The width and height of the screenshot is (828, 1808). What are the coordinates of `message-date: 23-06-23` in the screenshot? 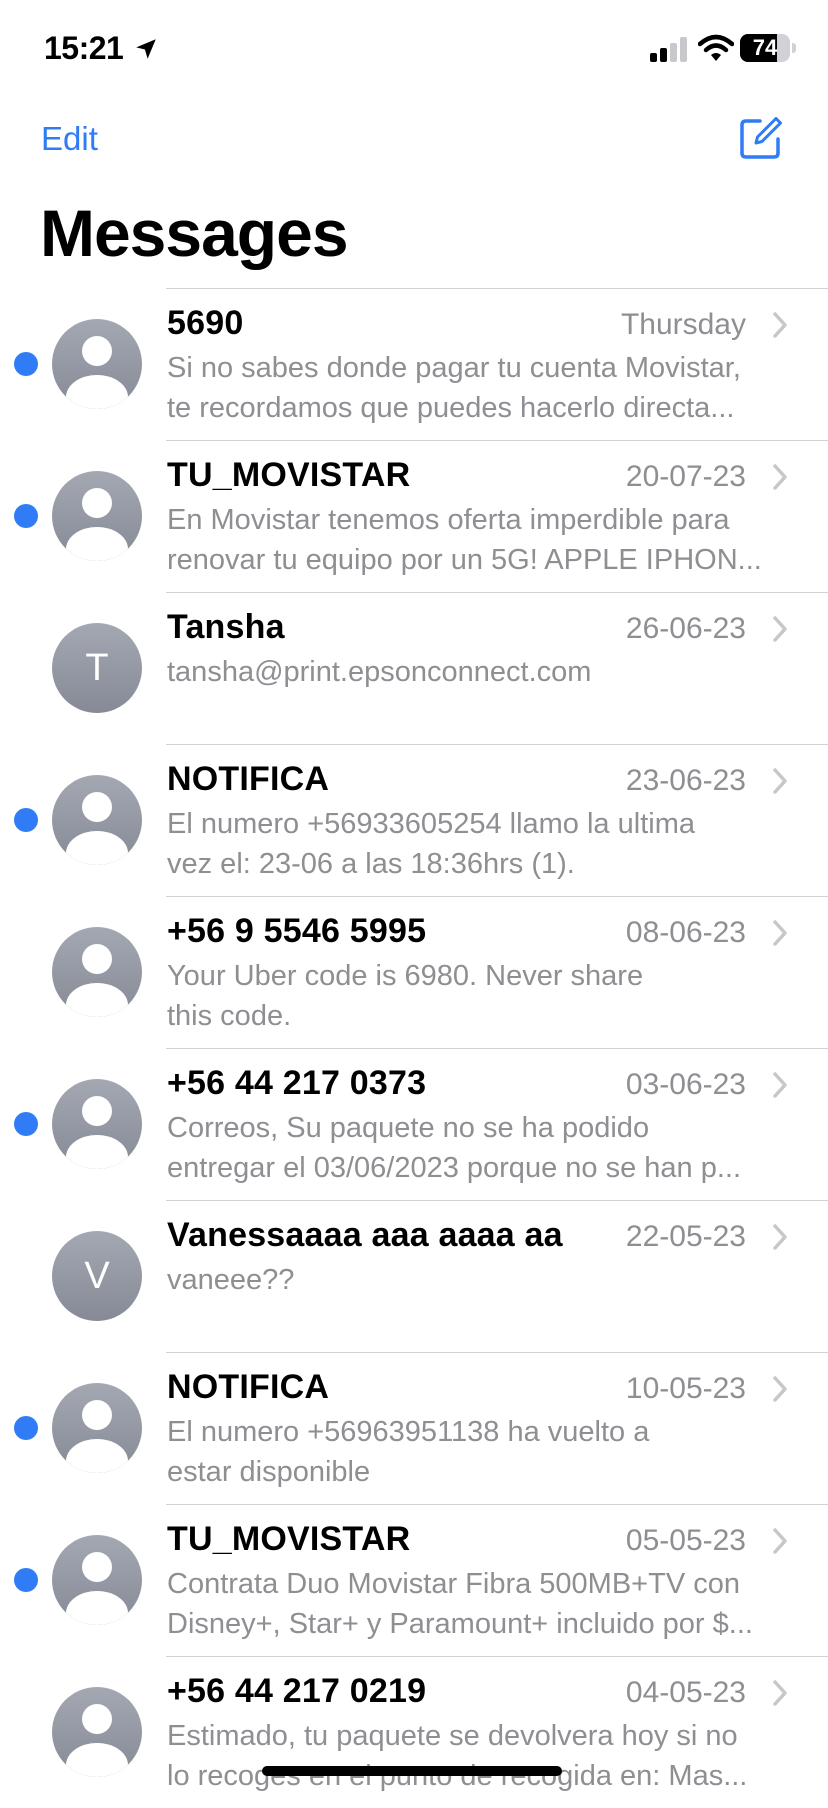 It's located at (685, 780).